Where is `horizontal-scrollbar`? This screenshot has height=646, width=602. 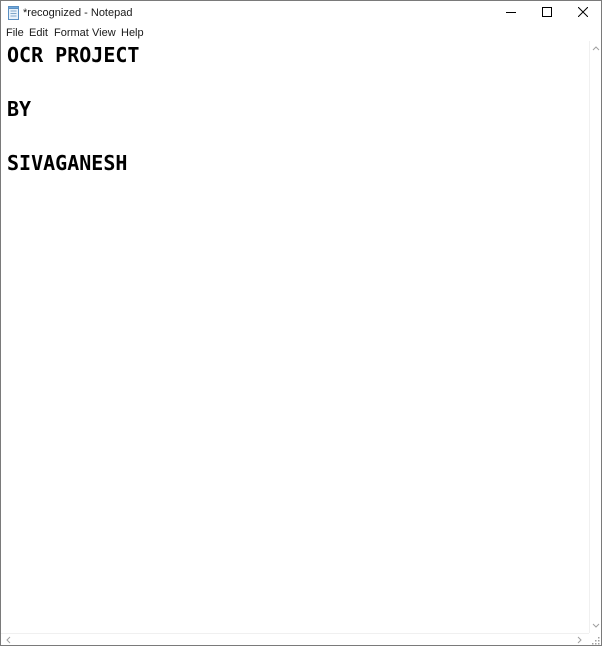
horizontal-scrollbar is located at coordinates (295, 639).